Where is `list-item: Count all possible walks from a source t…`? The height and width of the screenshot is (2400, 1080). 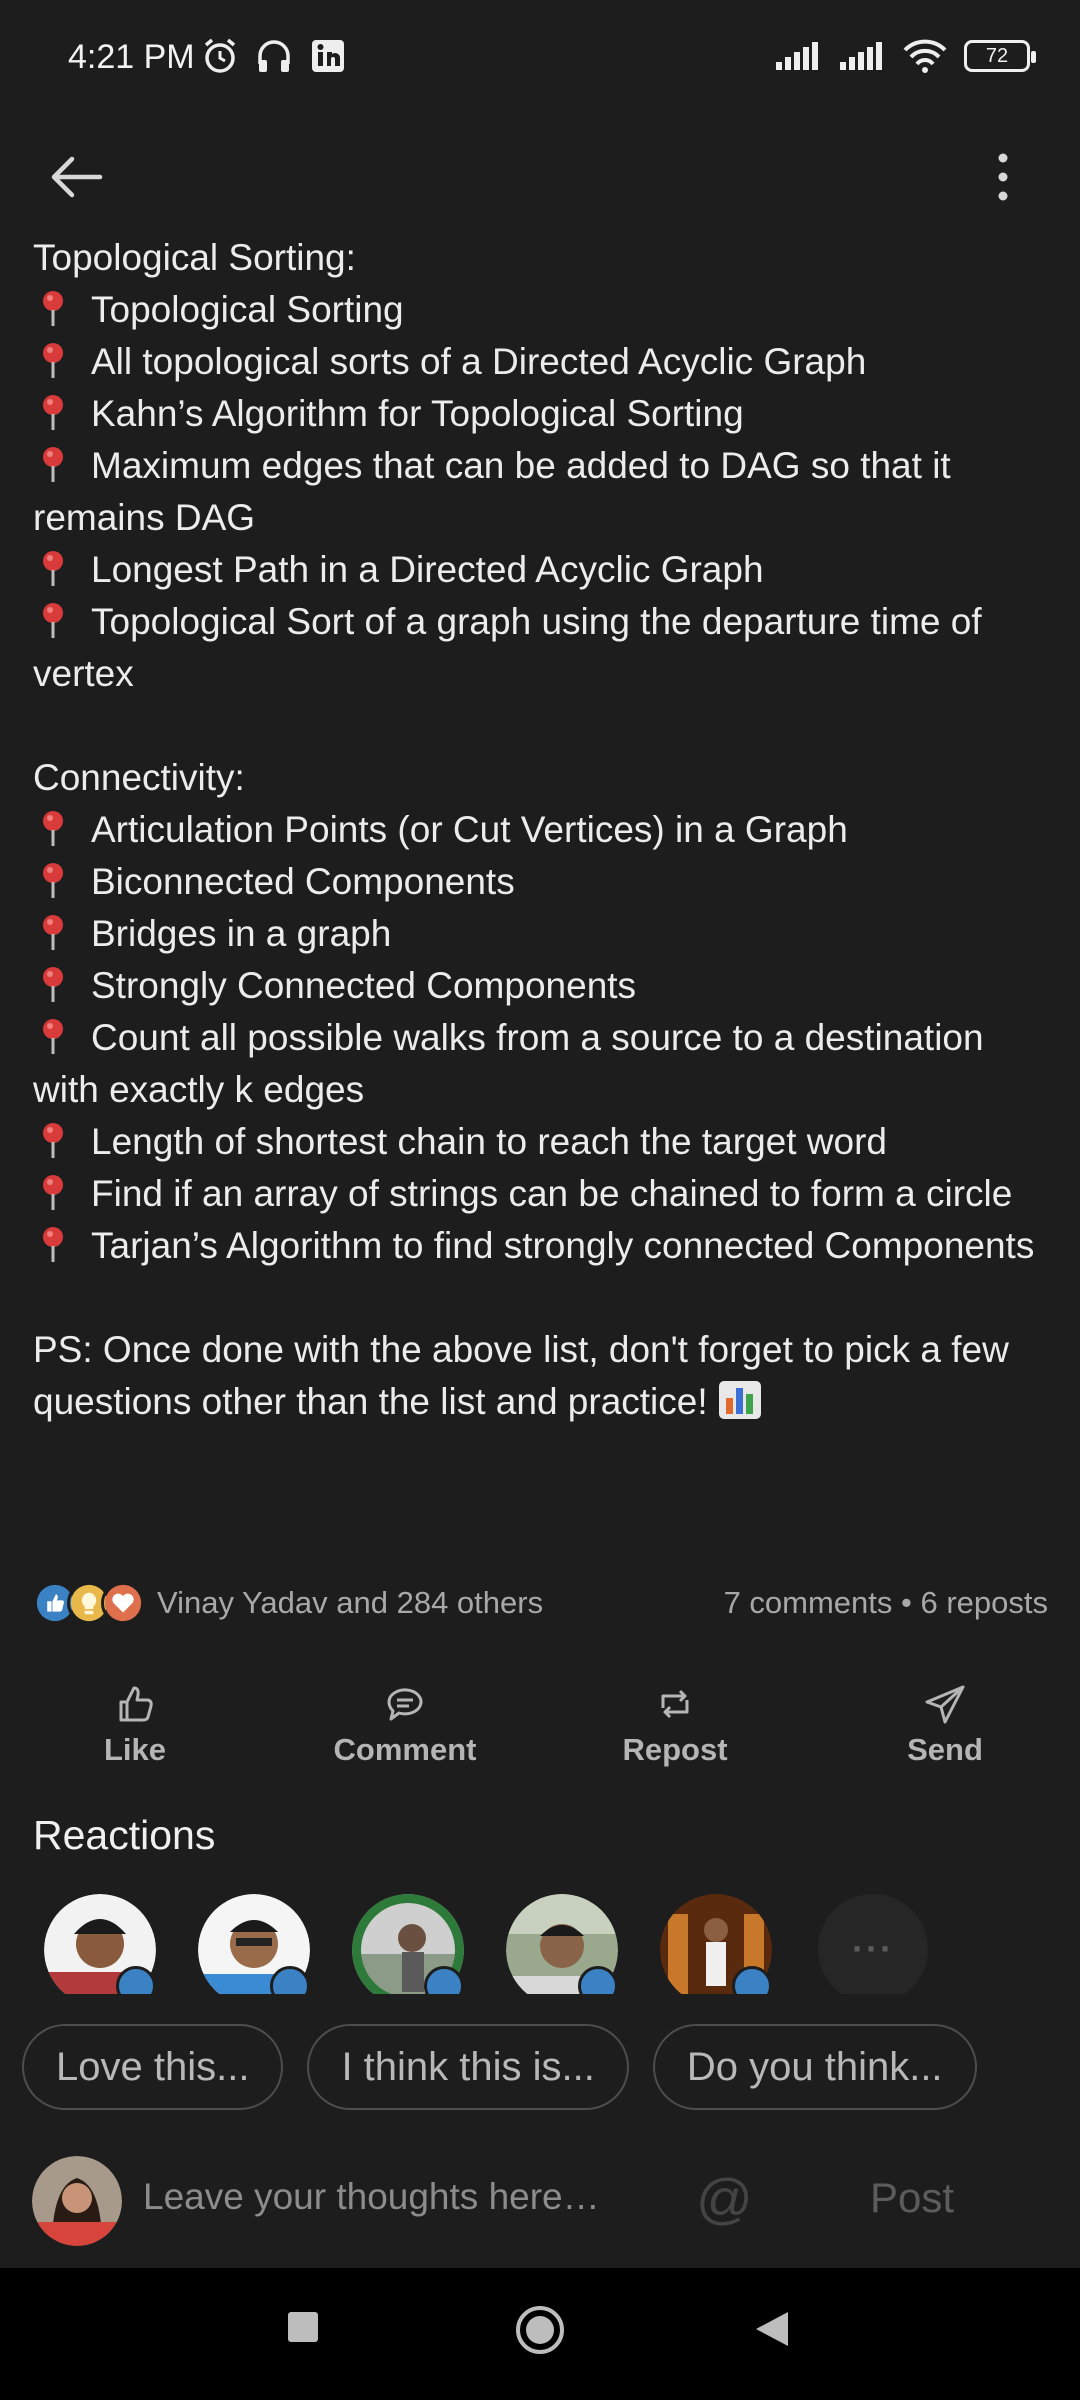
list-item: Count all possible walks from a source t… is located at coordinates (543, 1064).